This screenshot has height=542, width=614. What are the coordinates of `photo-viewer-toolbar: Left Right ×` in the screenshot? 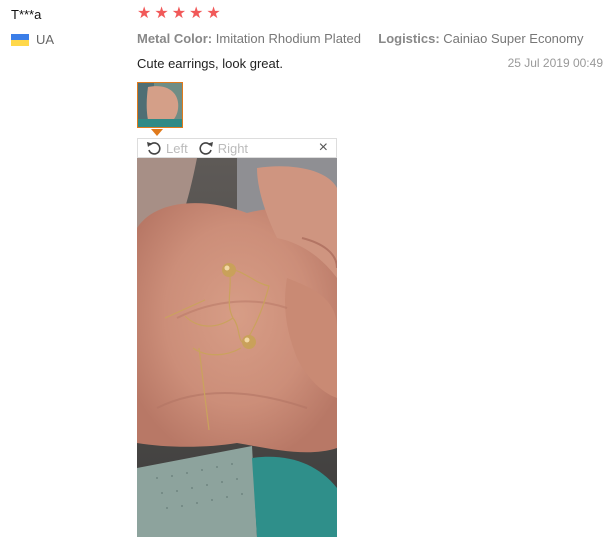 It's located at (237, 148).